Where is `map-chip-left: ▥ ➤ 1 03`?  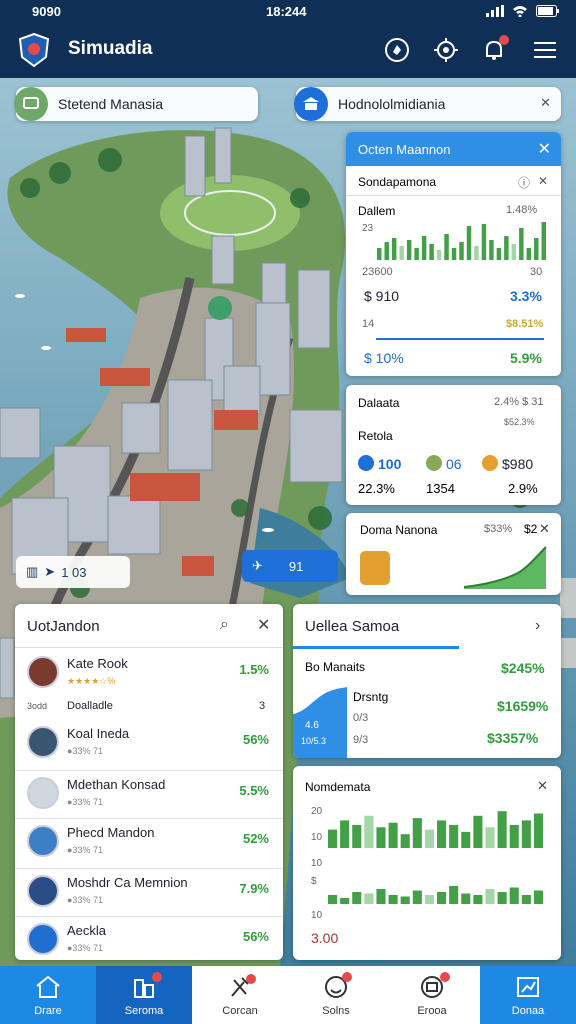
map-chip-left: ▥ ➤ 1 03 is located at coordinates (73, 572).